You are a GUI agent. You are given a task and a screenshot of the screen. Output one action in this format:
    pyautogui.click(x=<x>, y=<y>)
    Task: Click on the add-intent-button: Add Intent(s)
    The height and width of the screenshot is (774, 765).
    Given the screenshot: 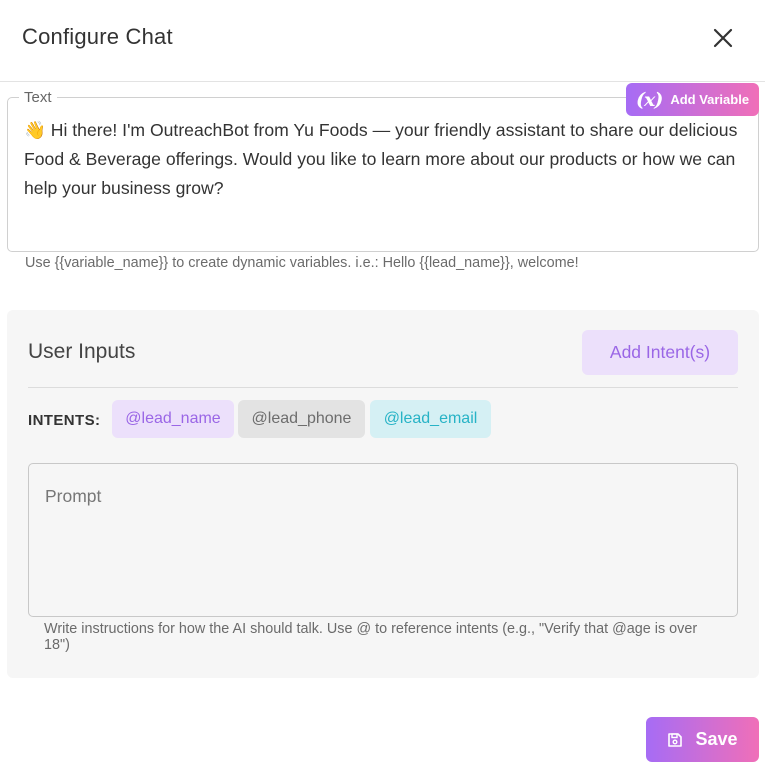 What is the action you would take?
    pyautogui.click(x=660, y=352)
    